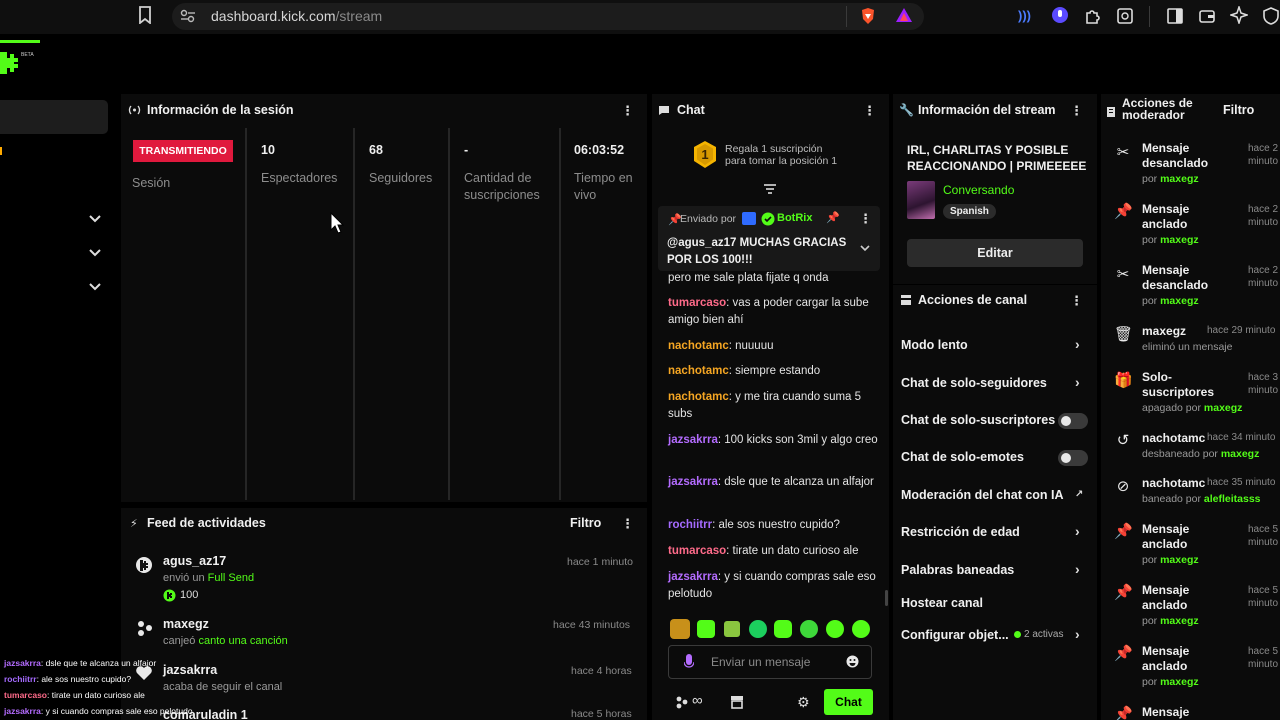 The height and width of the screenshot is (720, 1280). I want to click on site-settings-icon, so click(188, 17).